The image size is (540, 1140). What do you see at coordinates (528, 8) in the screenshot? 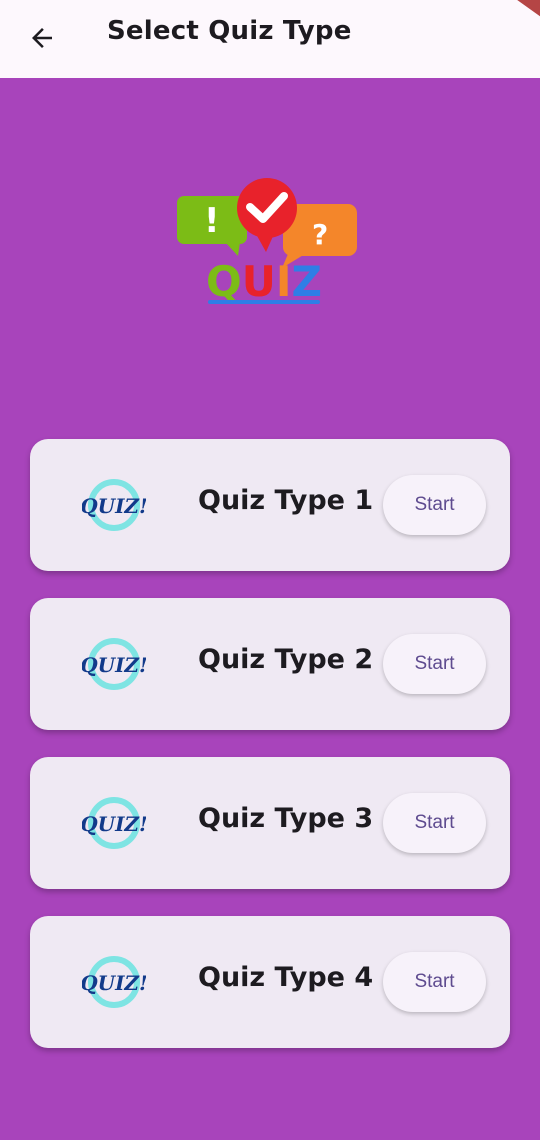
I see `debug-banner` at bounding box center [528, 8].